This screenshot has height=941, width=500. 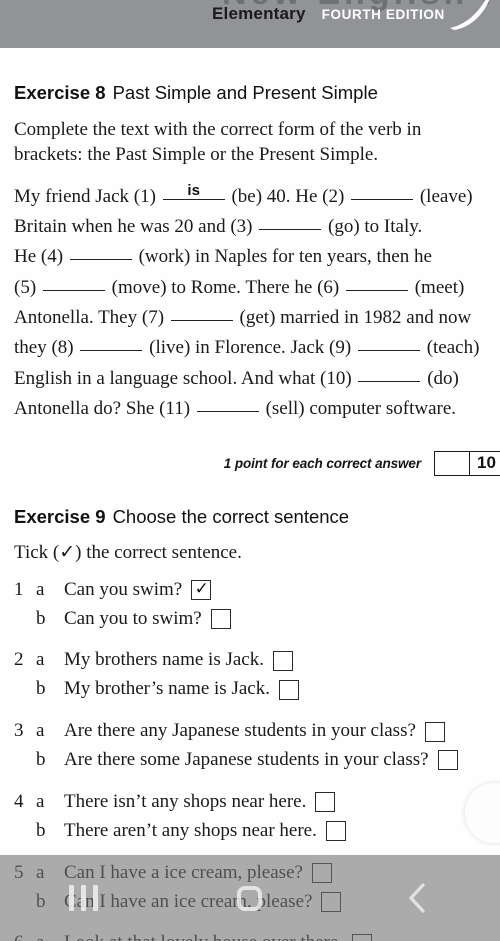 What do you see at coordinates (361, 409) in the screenshot?
I see `cloze-text-segment: (sell) computer software.` at bounding box center [361, 409].